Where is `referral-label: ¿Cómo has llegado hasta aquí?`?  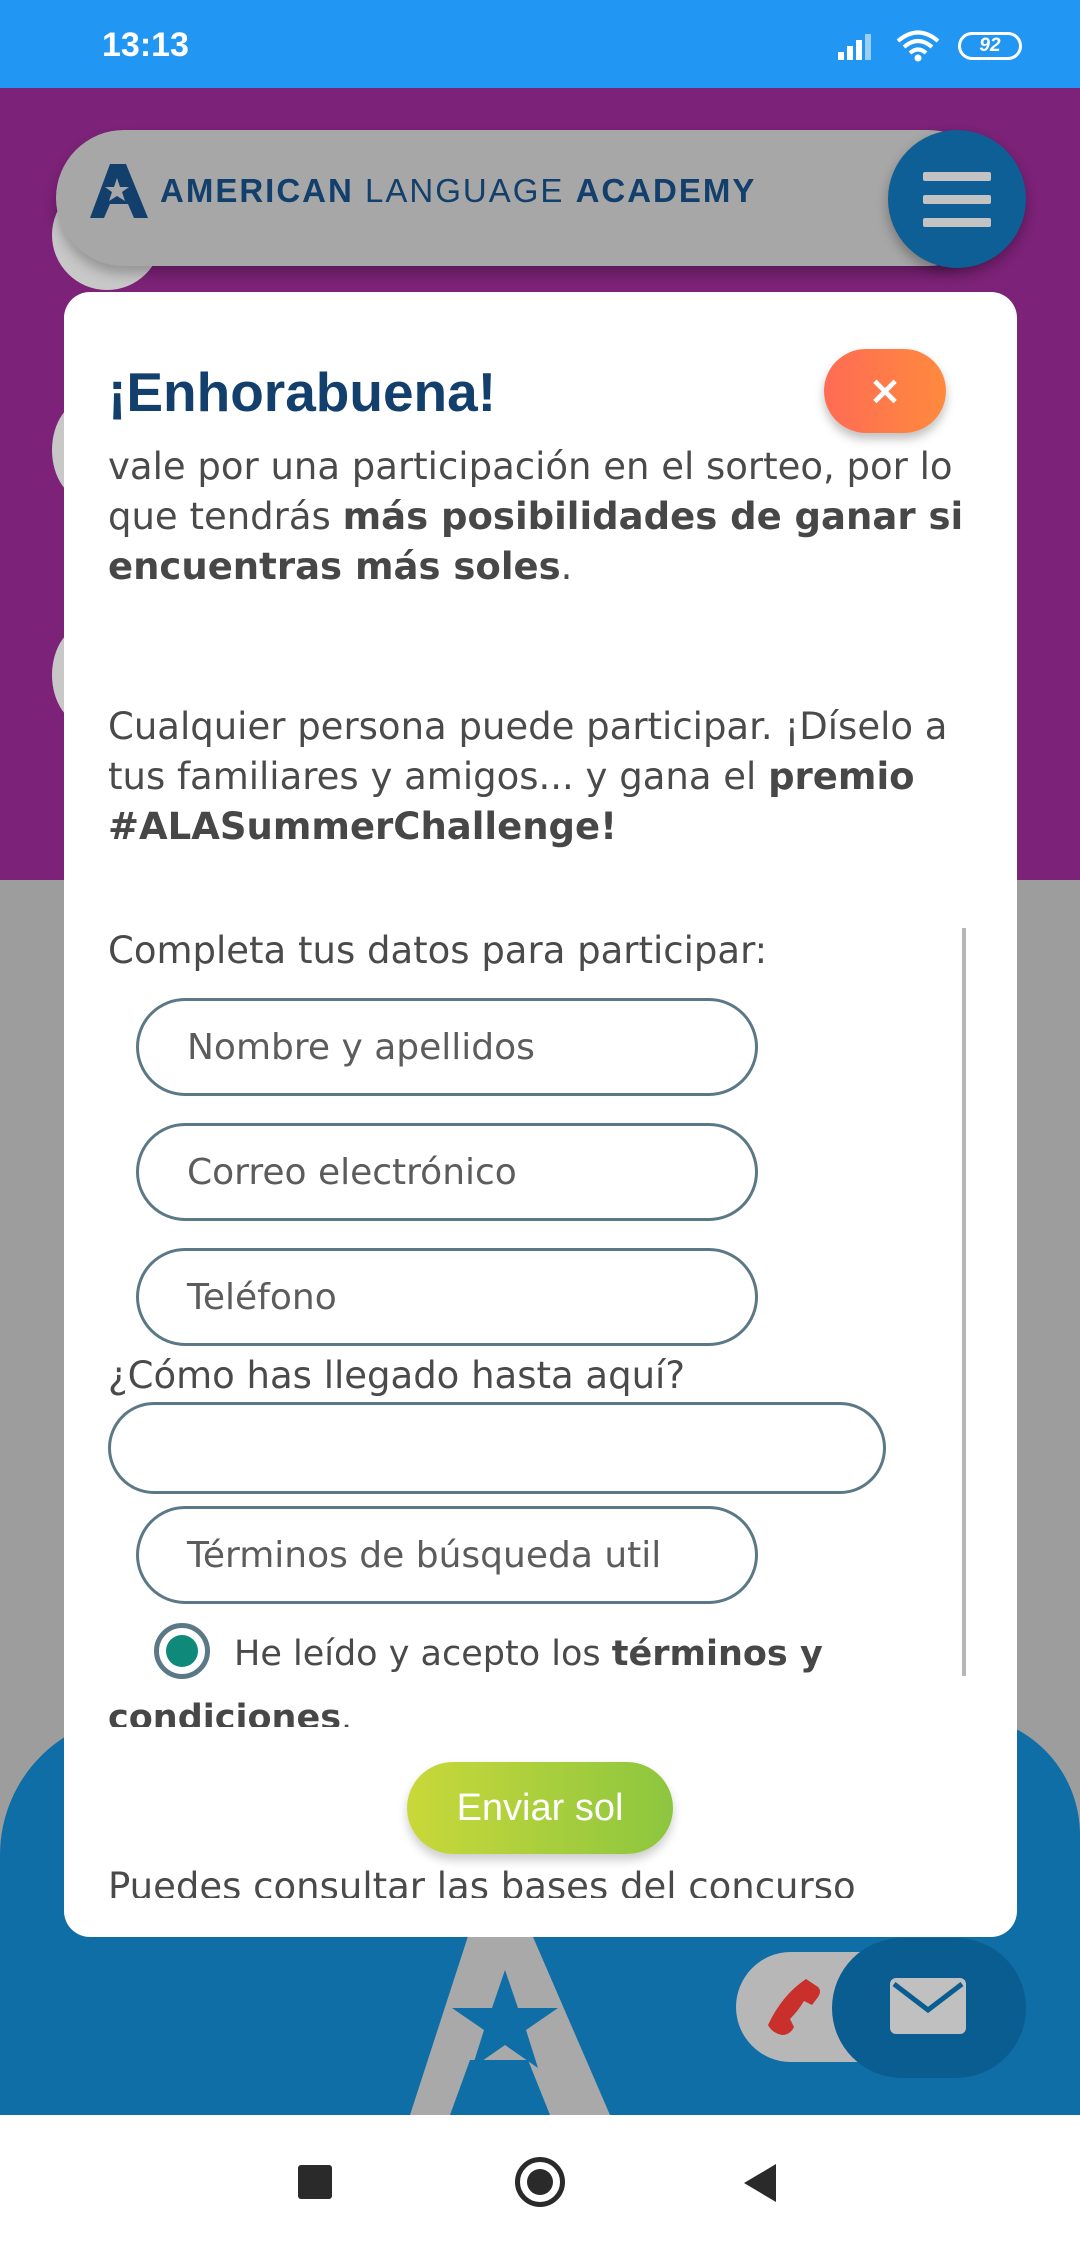
referral-label: ¿Cómo has llegado hasta aquí? is located at coordinates (396, 1375).